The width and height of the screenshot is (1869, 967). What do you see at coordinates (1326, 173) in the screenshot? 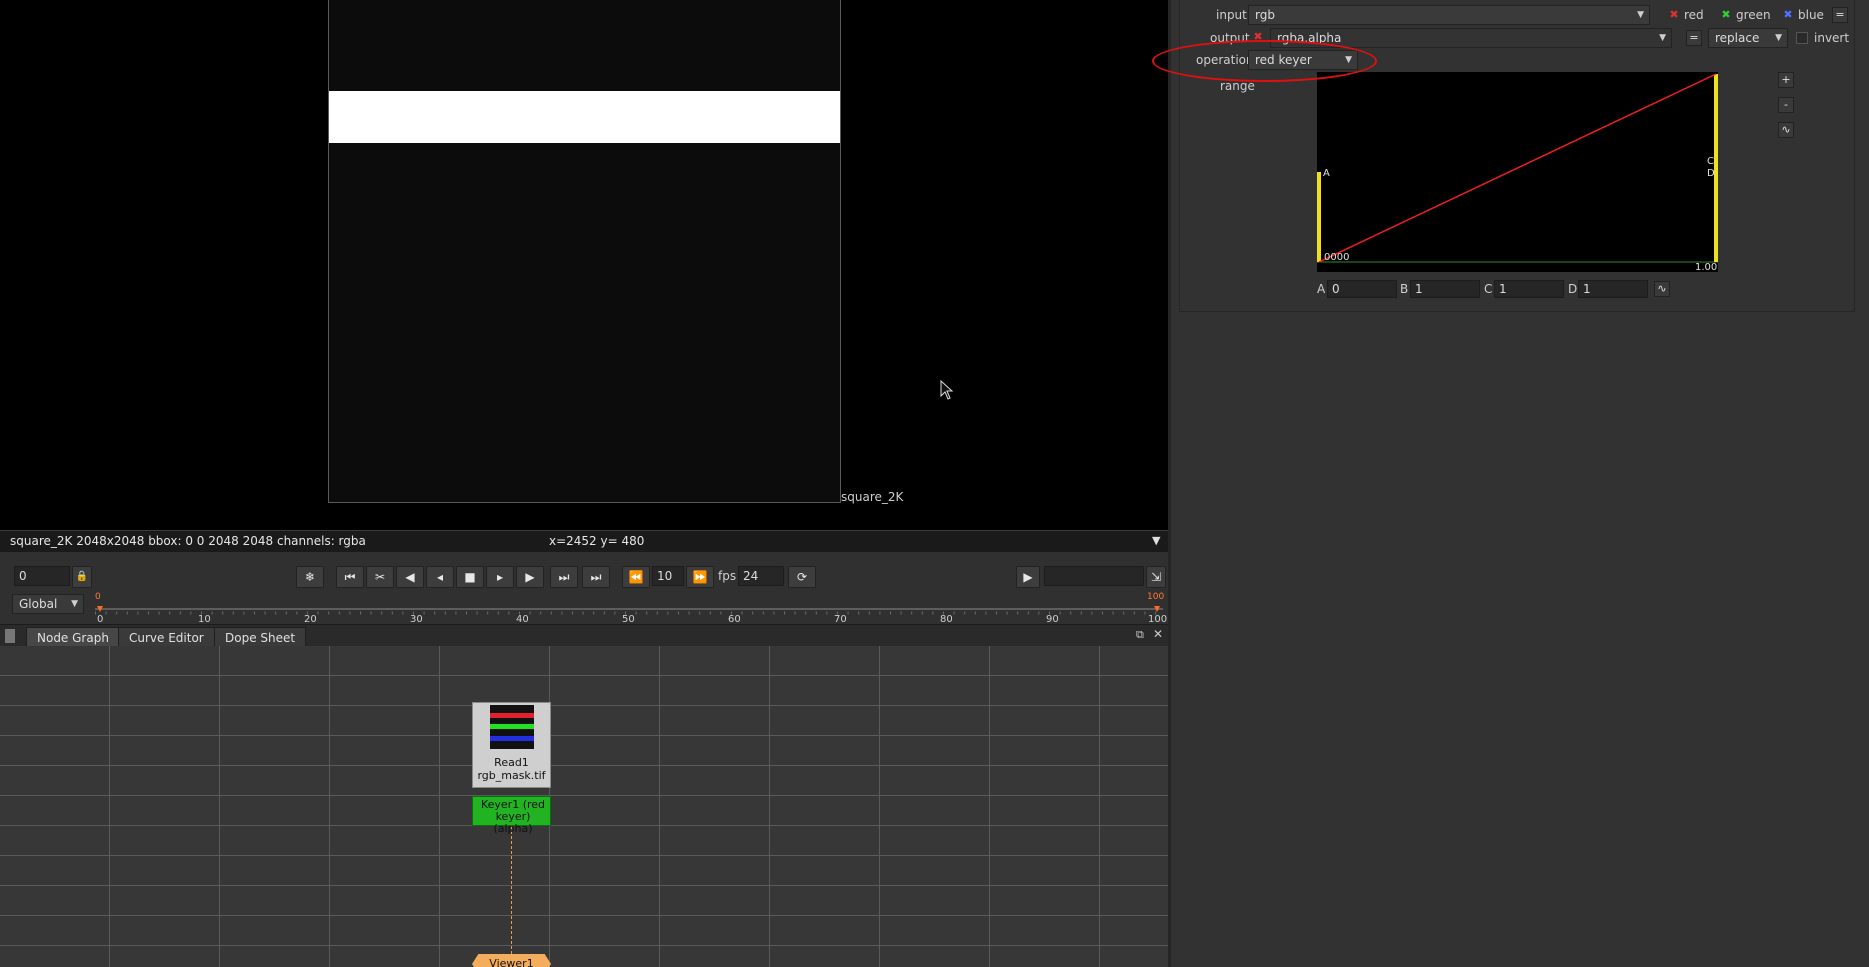
I see `curve-point-a-label: A` at bounding box center [1326, 173].